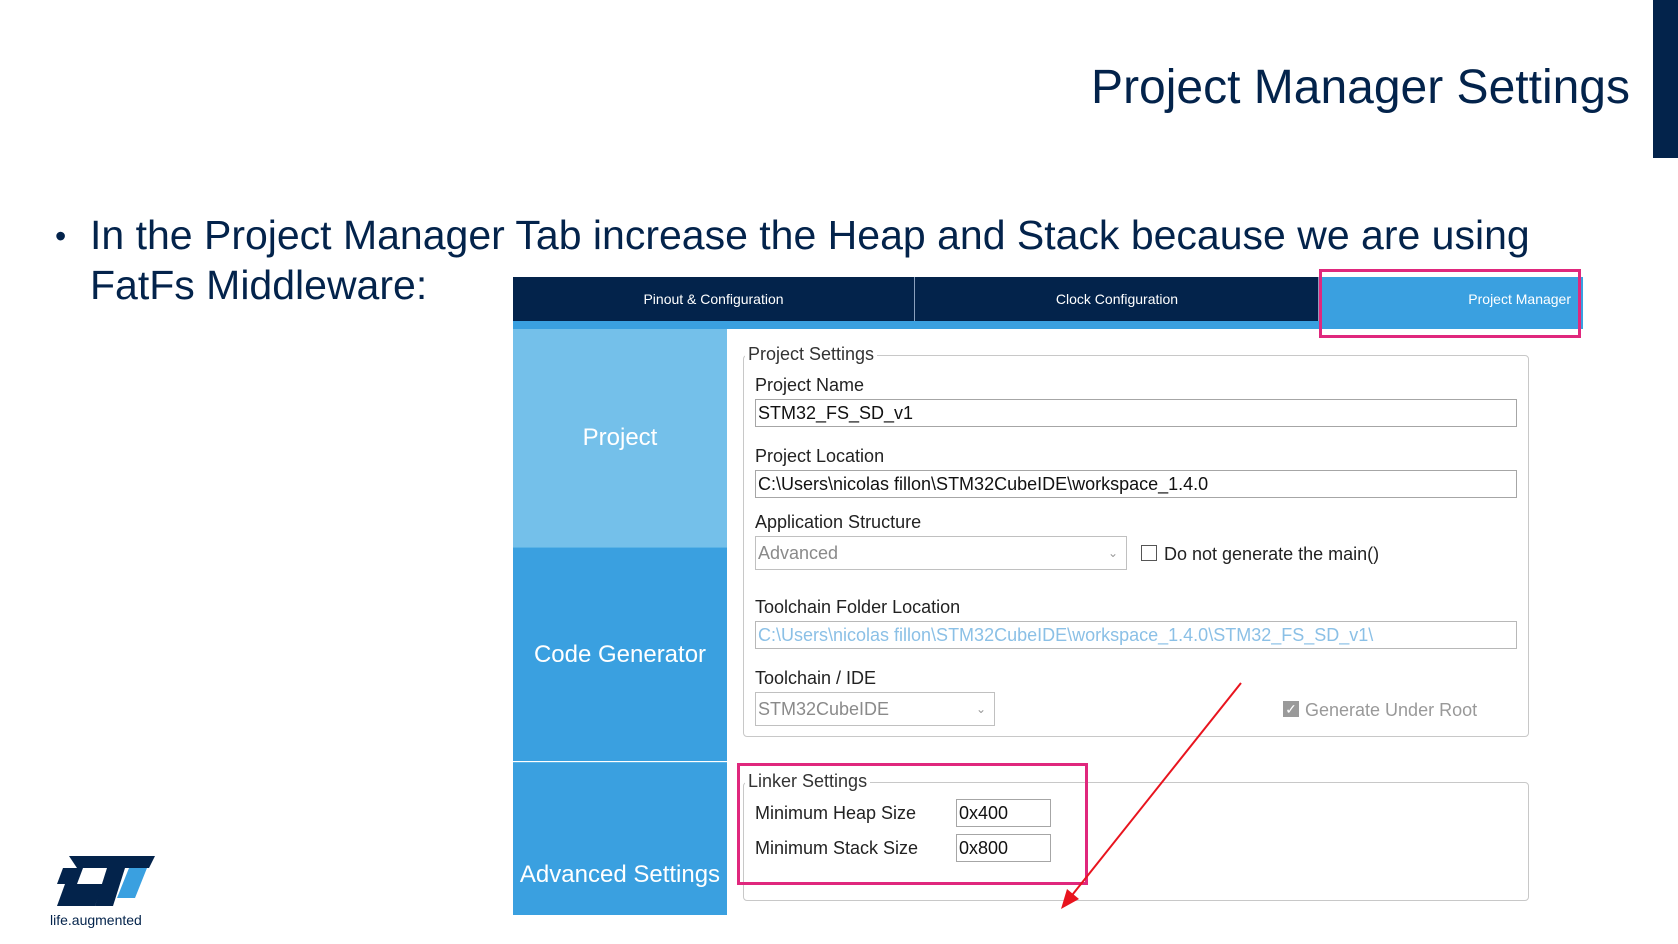 The height and width of the screenshot is (944, 1678). What do you see at coordinates (1391, 710) in the screenshot?
I see `generate-under-root-label: Generate Under Root` at bounding box center [1391, 710].